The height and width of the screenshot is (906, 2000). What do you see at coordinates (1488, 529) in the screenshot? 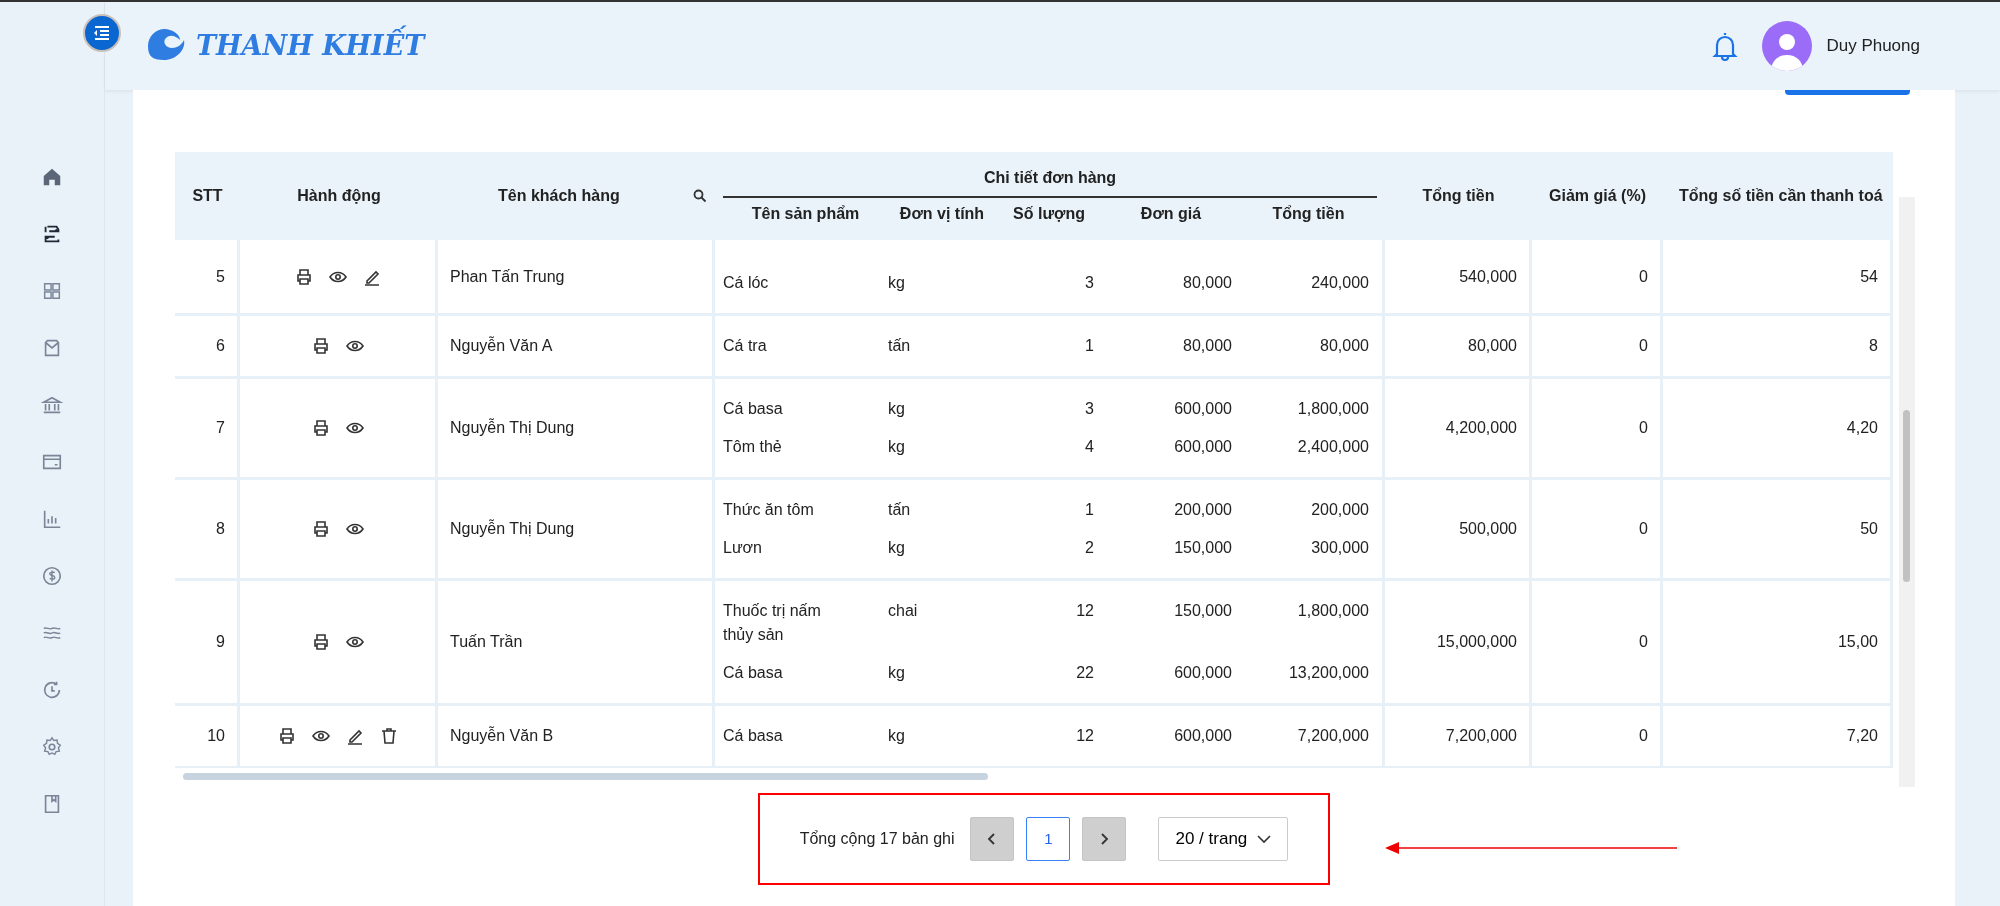
I see `table-cell-text: 500,000` at bounding box center [1488, 529].